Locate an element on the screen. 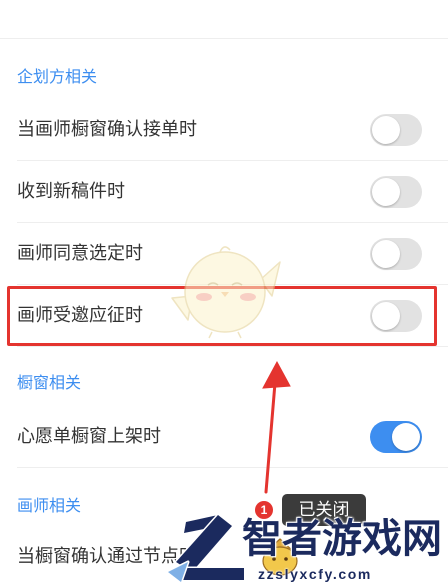 The width and height of the screenshot is (448, 583). section-title-window: 橱窗相关 is located at coordinates (49, 382).